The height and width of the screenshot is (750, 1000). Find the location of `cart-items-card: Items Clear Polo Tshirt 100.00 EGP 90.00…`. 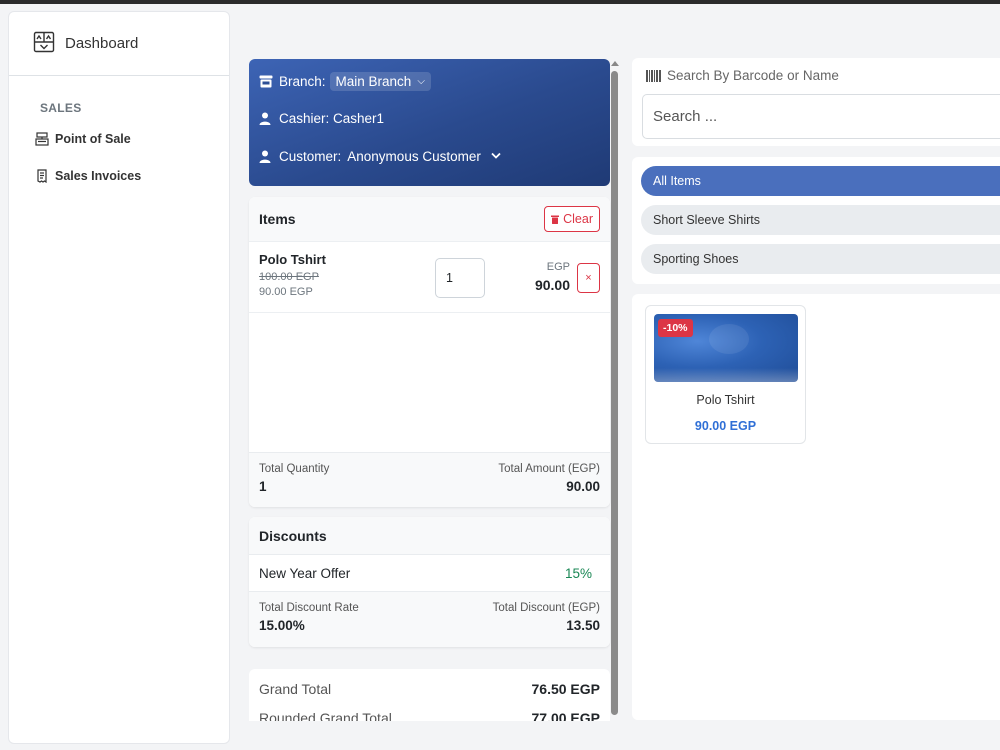

cart-items-card: Items Clear Polo Tshirt 100.00 EGP 90.00… is located at coordinates (429, 352).